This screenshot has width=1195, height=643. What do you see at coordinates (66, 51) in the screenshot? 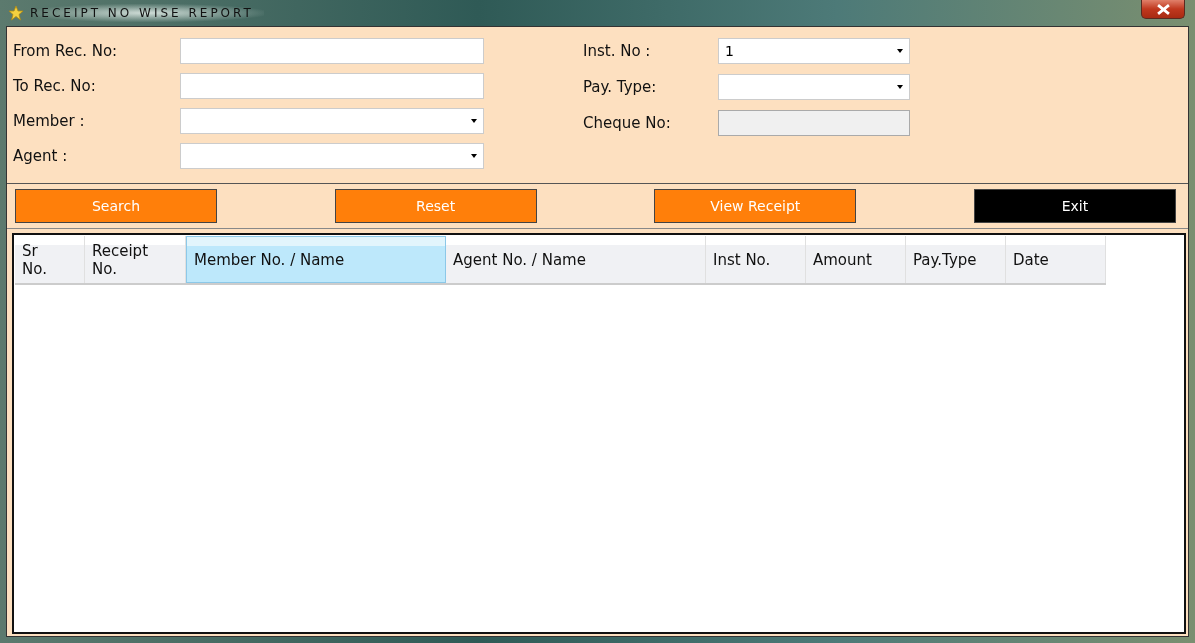
I see `field-label: From Rec. No:` at bounding box center [66, 51].